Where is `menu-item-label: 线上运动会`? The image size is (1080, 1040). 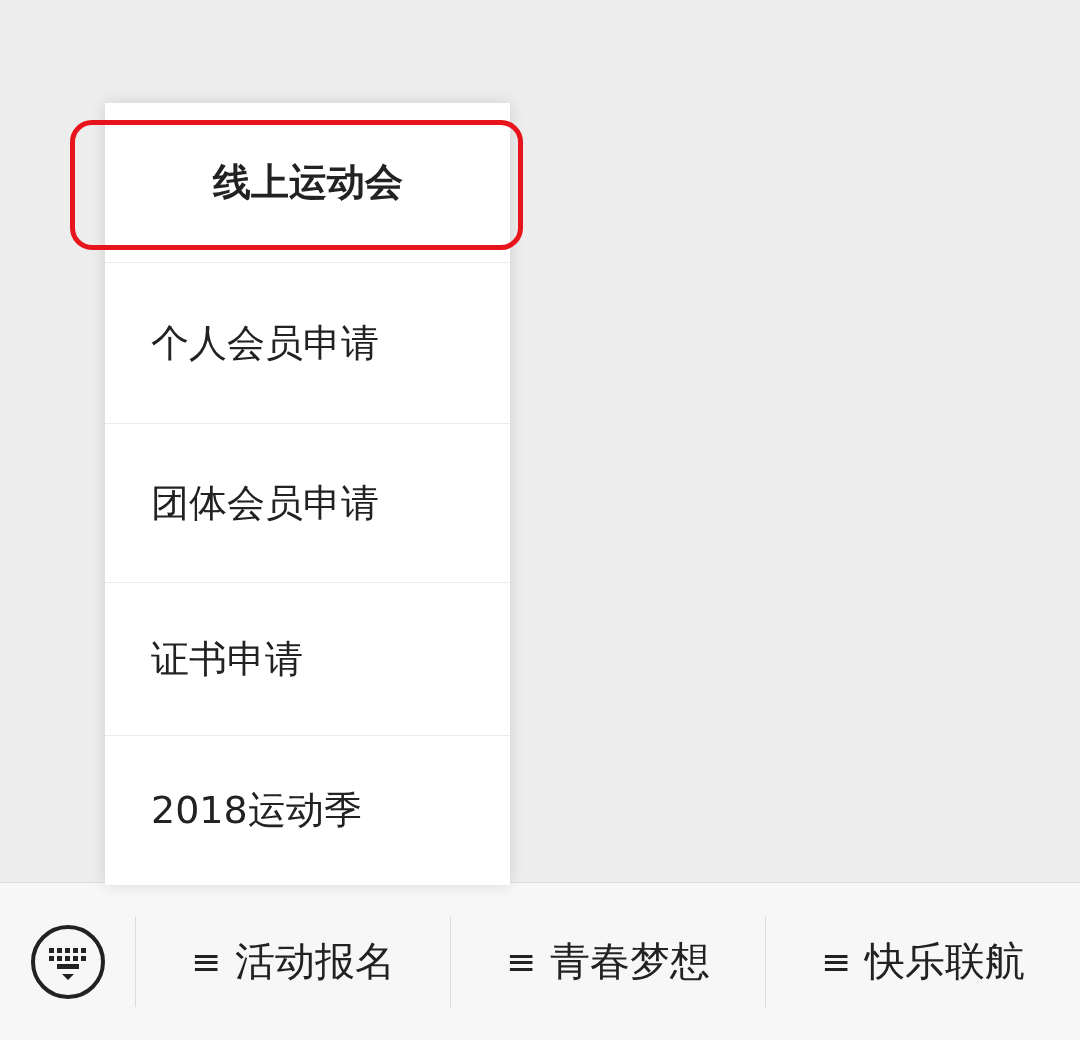
menu-item-label: 线上运动会 is located at coordinates (307, 182).